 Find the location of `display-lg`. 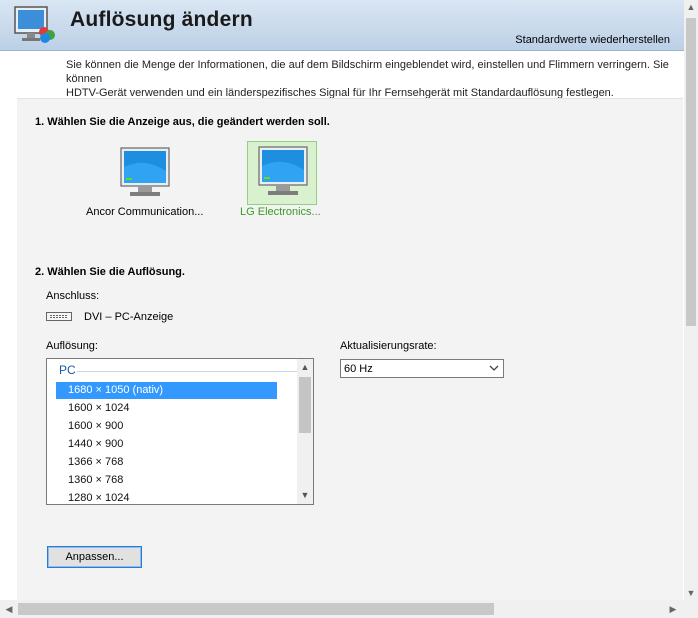

display-lg is located at coordinates (282, 173).